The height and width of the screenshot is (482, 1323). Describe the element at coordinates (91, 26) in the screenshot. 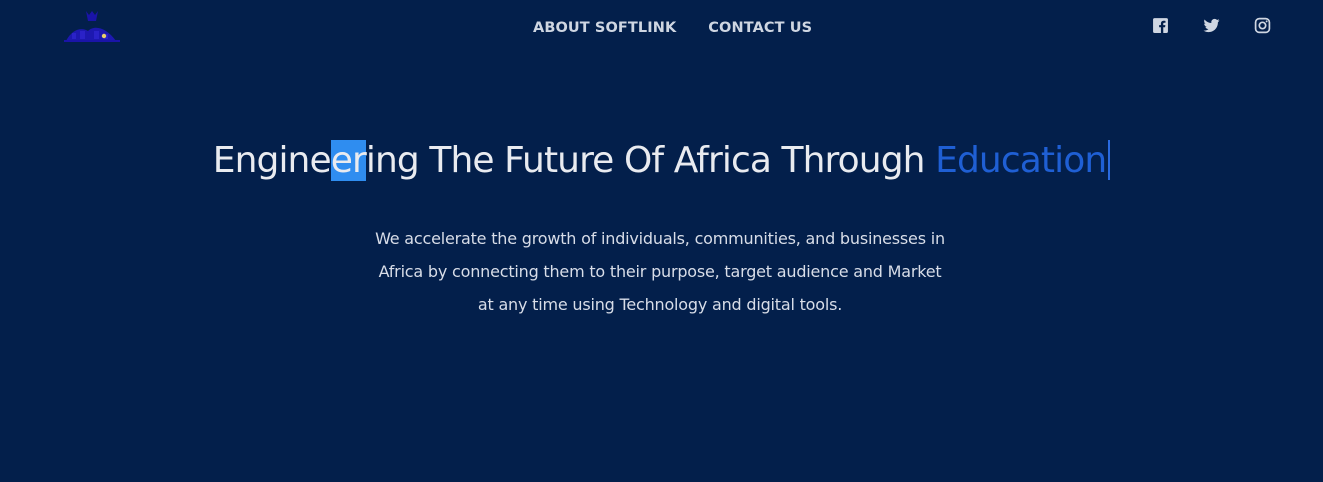

I see `softlink-logo` at that location.